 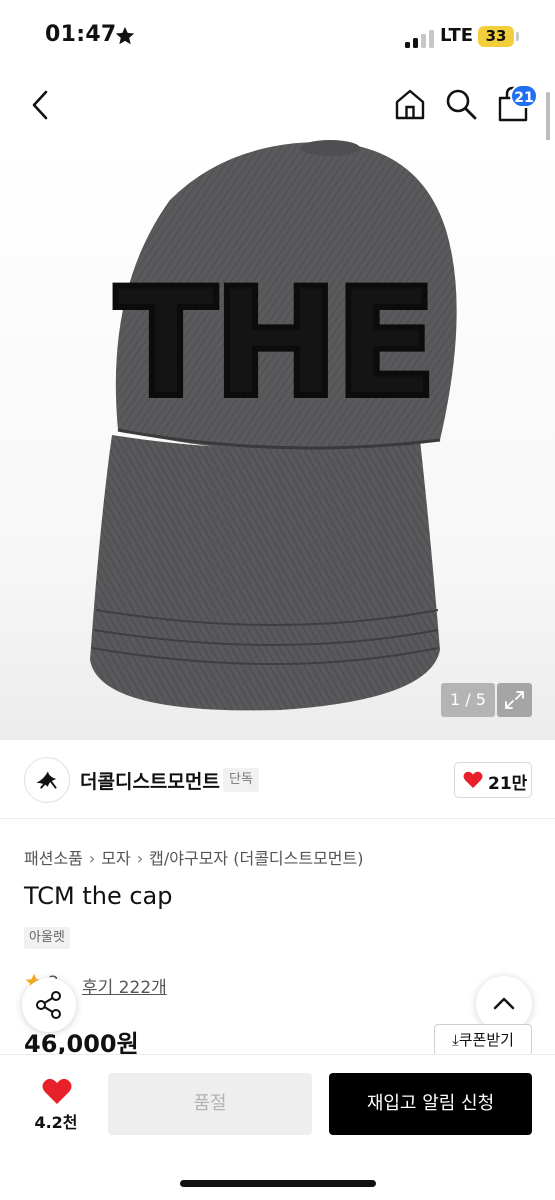 I want to click on brand-like-count: 21만, so click(x=508, y=784).